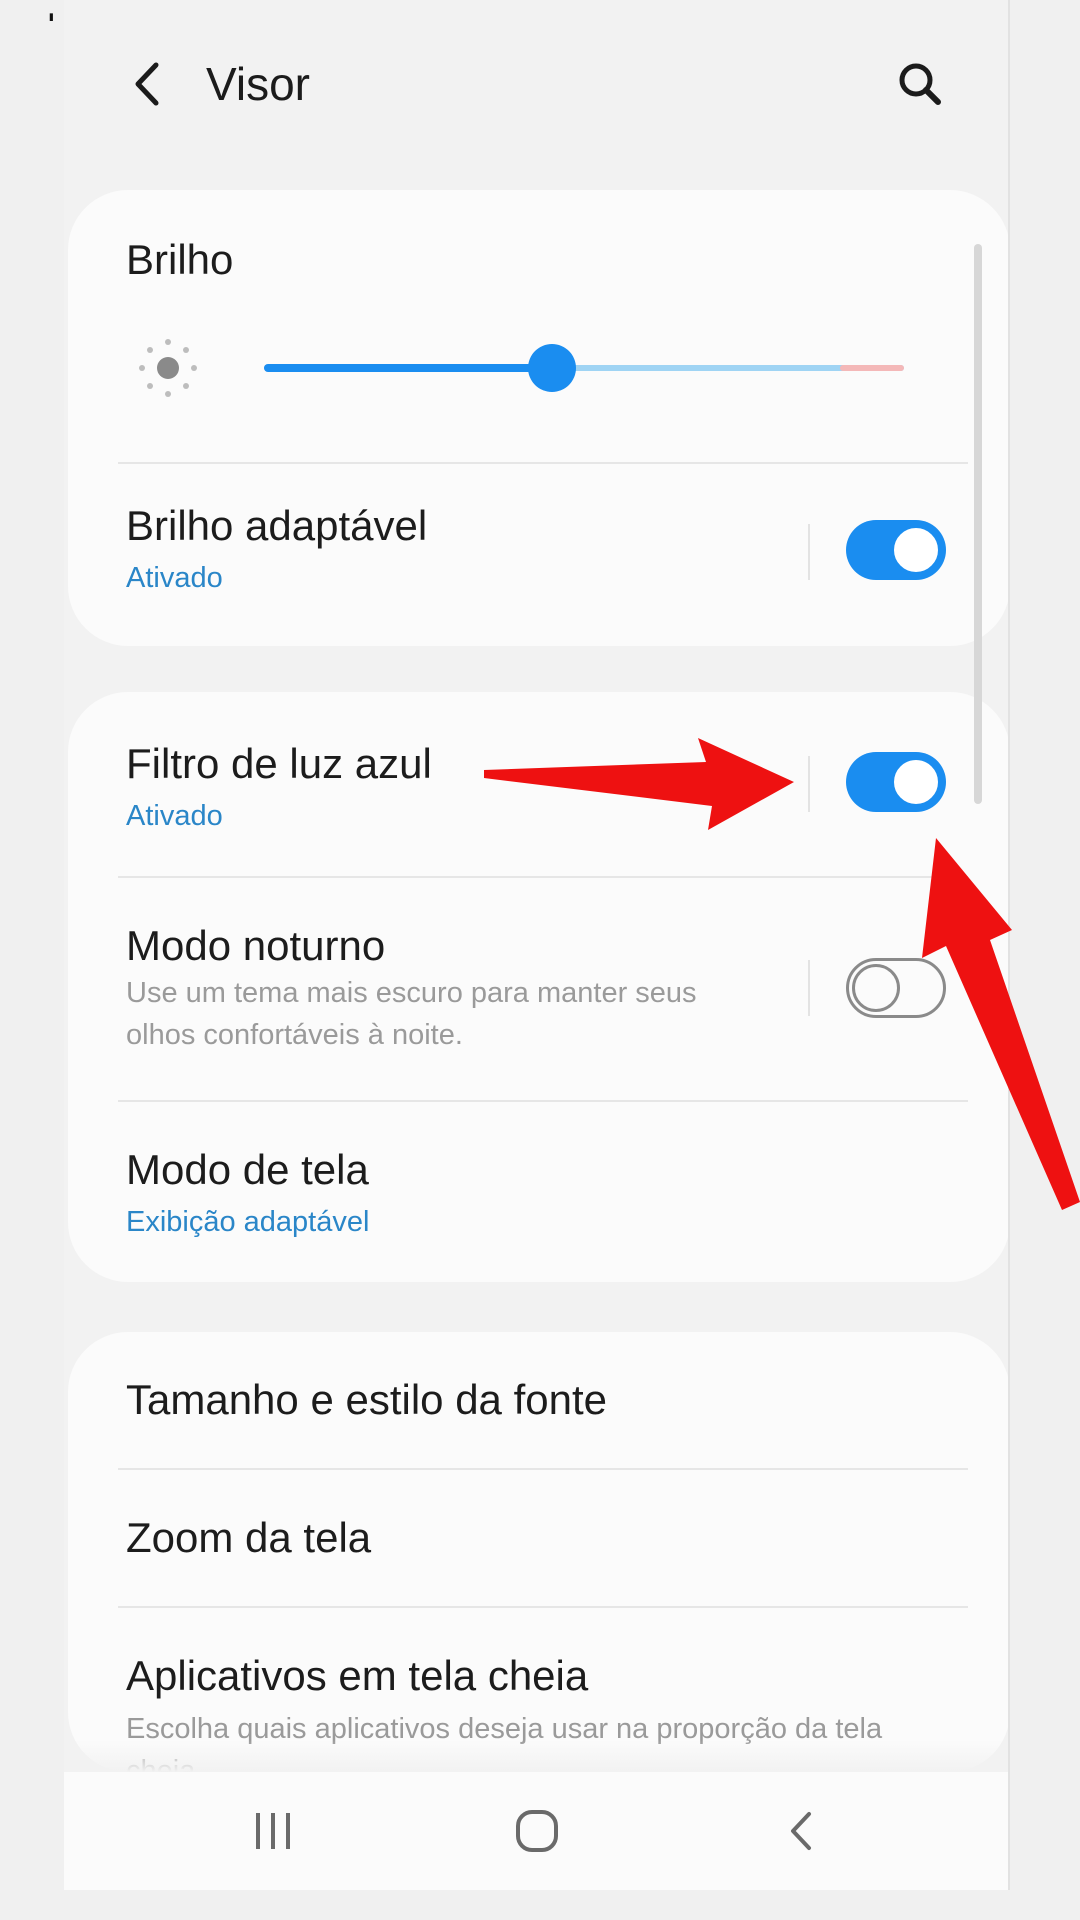 This screenshot has width=1080, height=1920. I want to click on night-mode-label: Modo noturno, so click(256, 945).